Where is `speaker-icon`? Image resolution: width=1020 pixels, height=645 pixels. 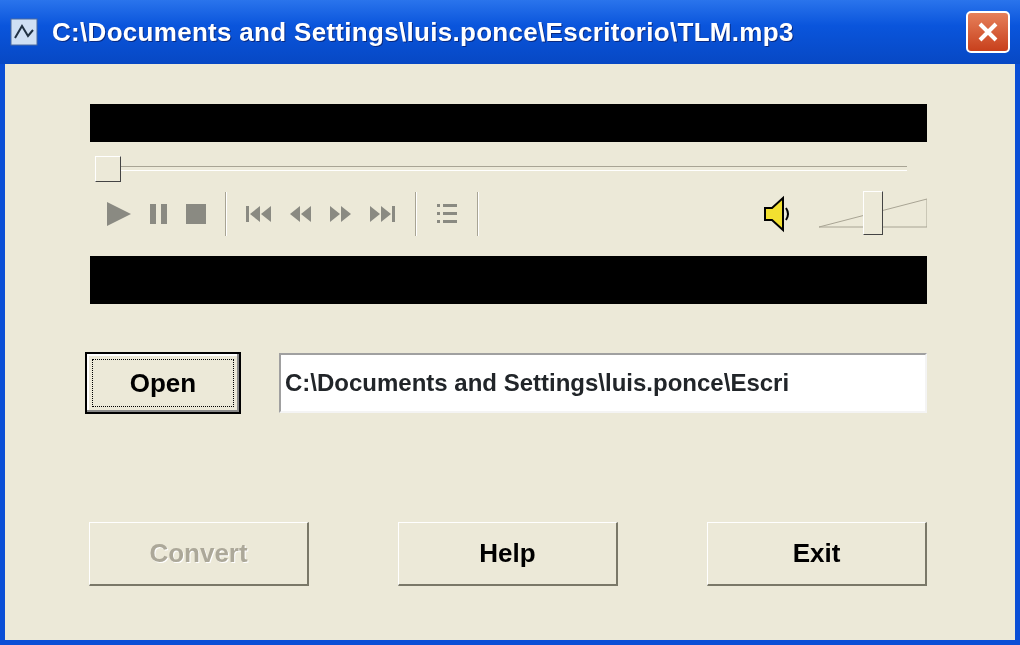 speaker-icon is located at coordinates (777, 214).